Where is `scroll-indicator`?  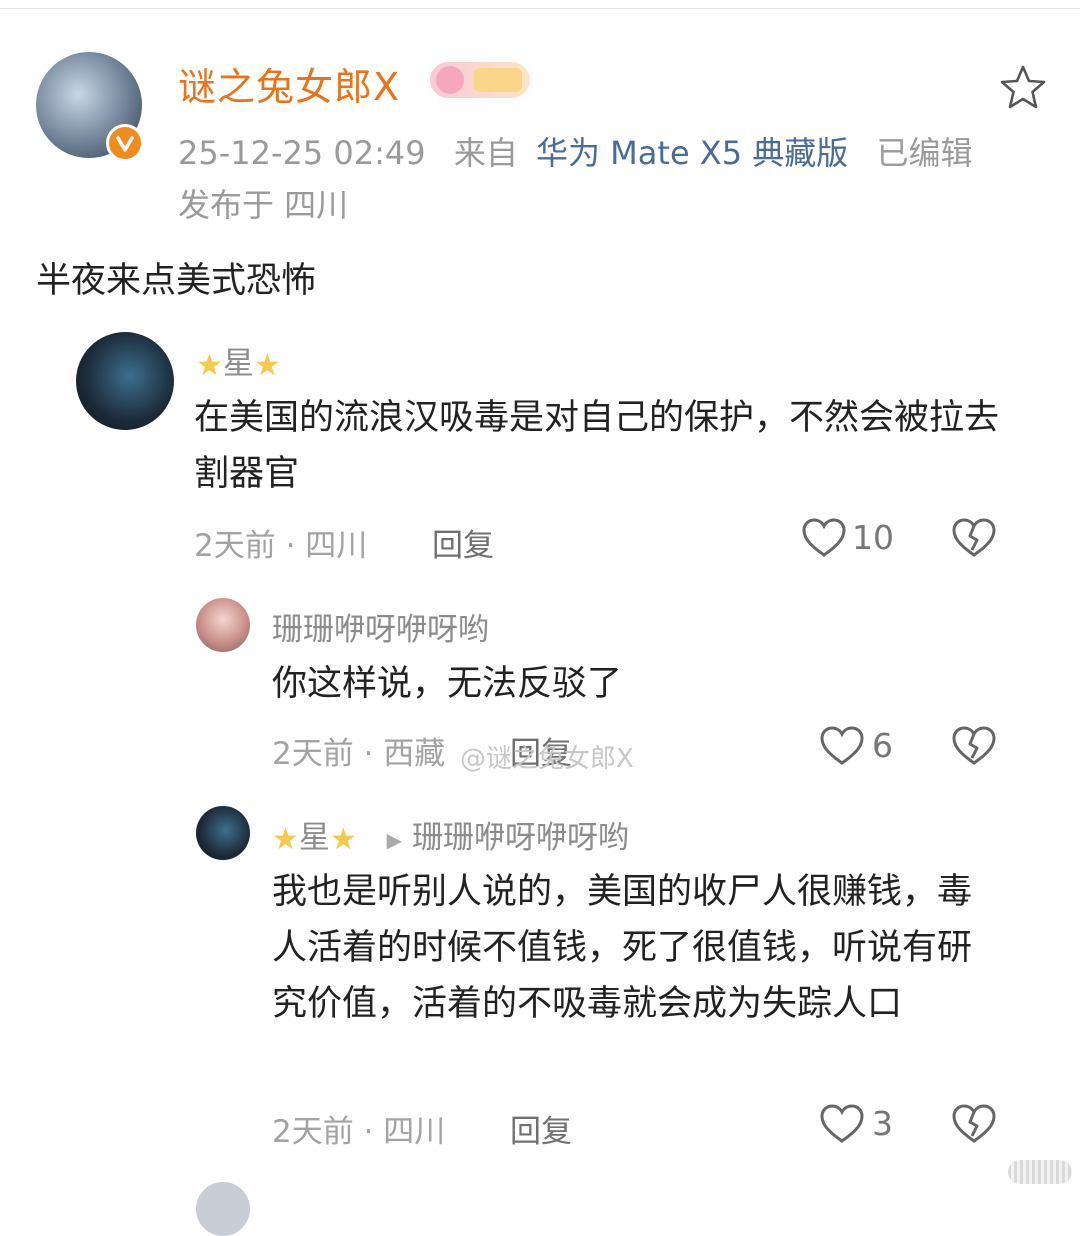
scroll-indicator is located at coordinates (1040, 1172).